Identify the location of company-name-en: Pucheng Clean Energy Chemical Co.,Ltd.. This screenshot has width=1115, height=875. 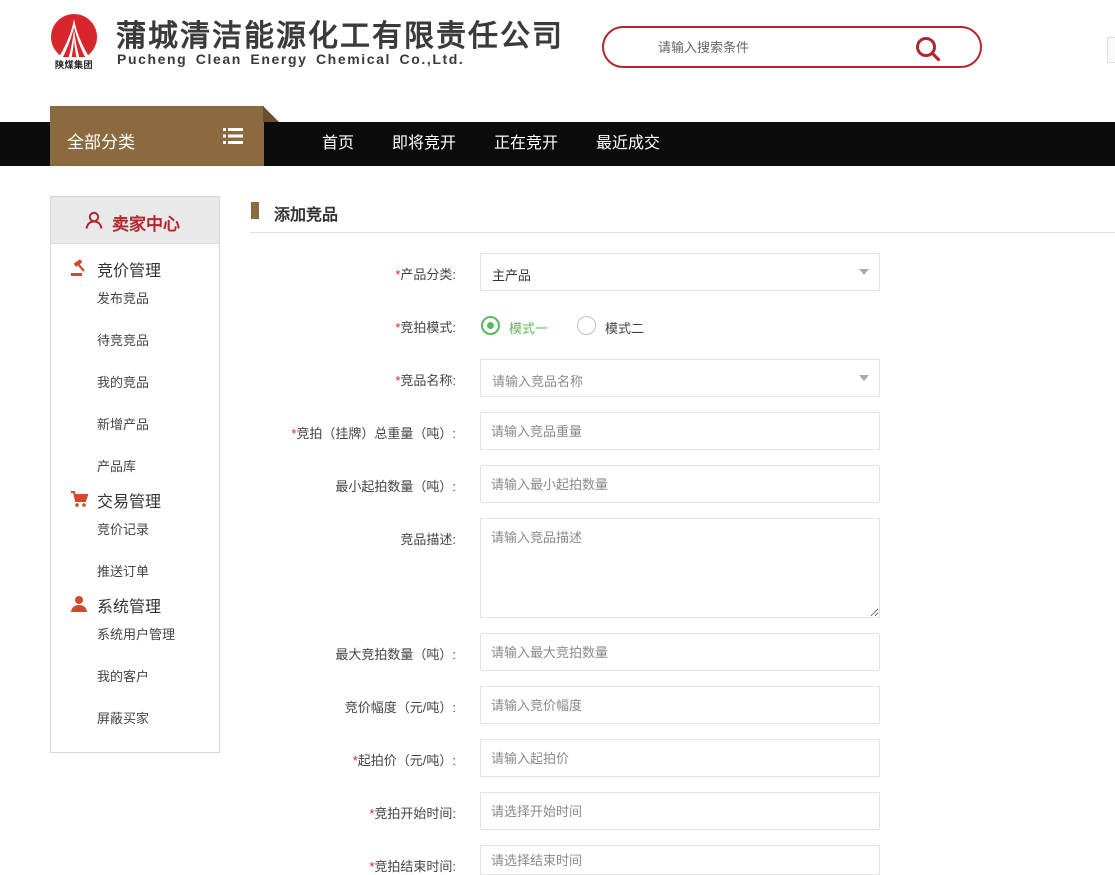
(291, 59).